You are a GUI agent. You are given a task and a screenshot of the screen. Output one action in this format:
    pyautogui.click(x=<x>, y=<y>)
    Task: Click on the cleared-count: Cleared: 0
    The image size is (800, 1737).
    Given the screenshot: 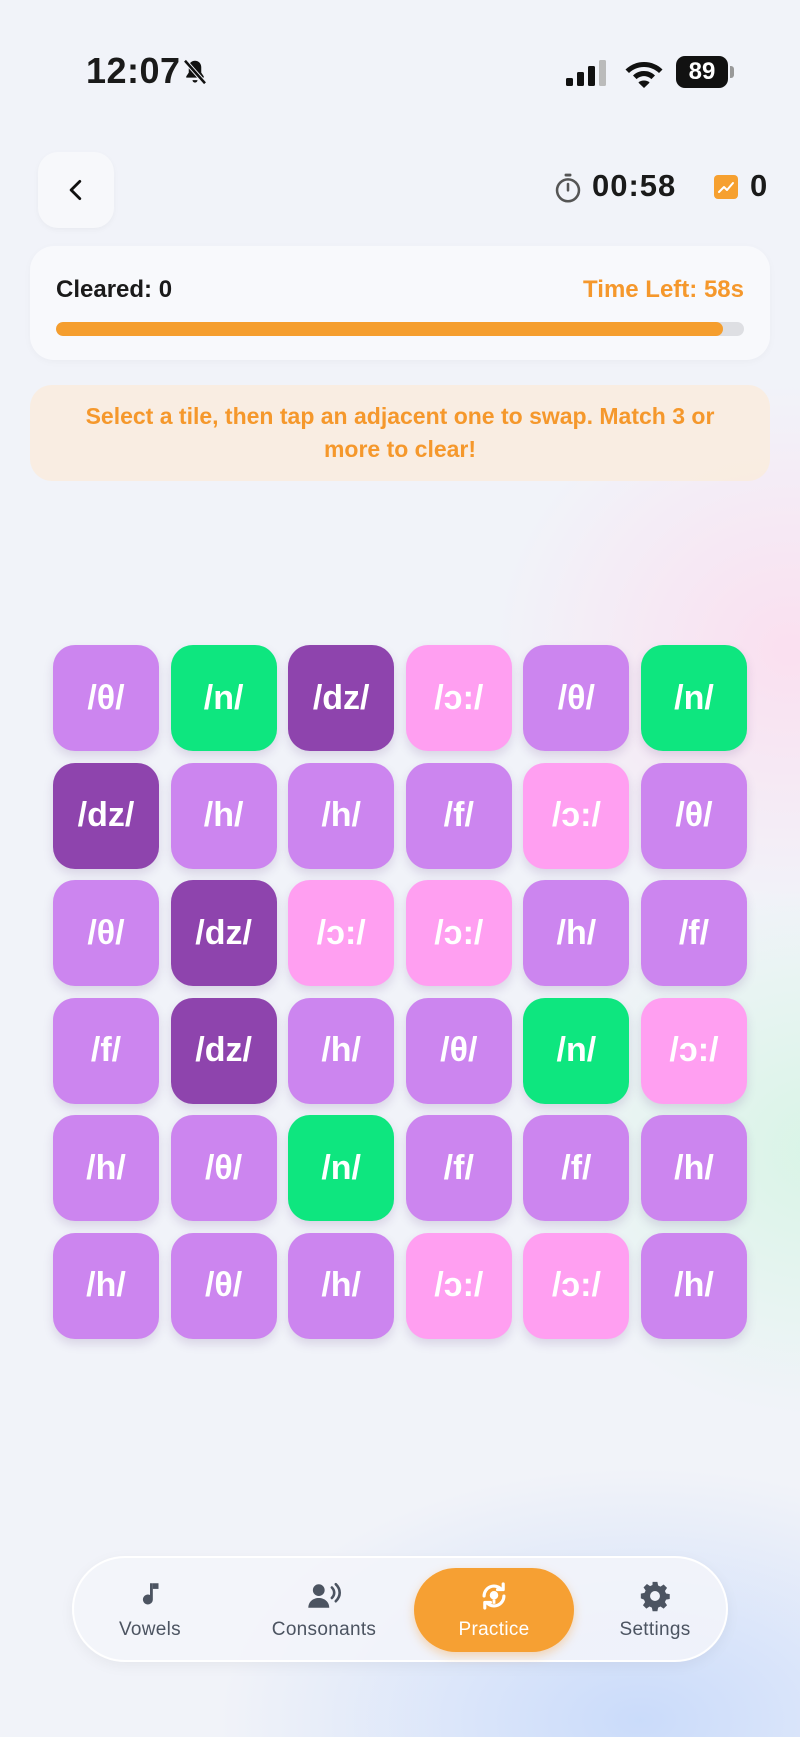 What is the action you would take?
    pyautogui.click(x=114, y=289)
    